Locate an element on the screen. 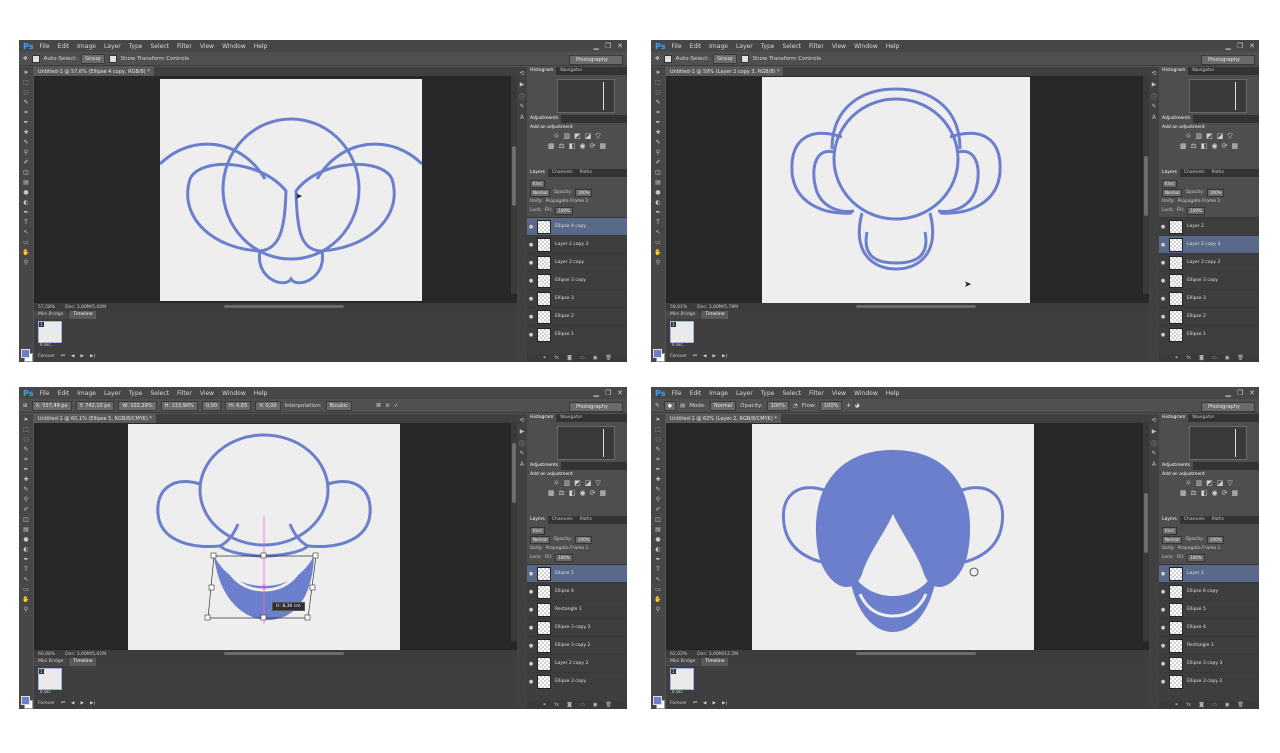 Image resolution: width=1280 pixels, height=753 pixels. commit-transform-icon: ✓ is located at coordinates (396, 406).